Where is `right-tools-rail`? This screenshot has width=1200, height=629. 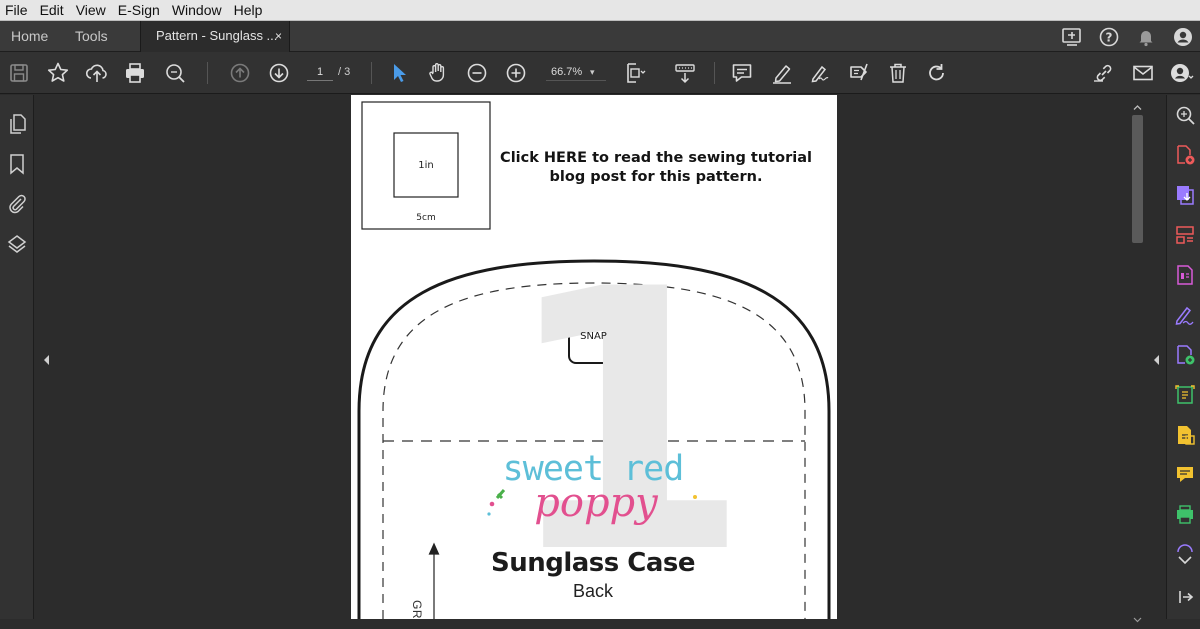
right-tools-rail is located at coordinates (1183, 357).